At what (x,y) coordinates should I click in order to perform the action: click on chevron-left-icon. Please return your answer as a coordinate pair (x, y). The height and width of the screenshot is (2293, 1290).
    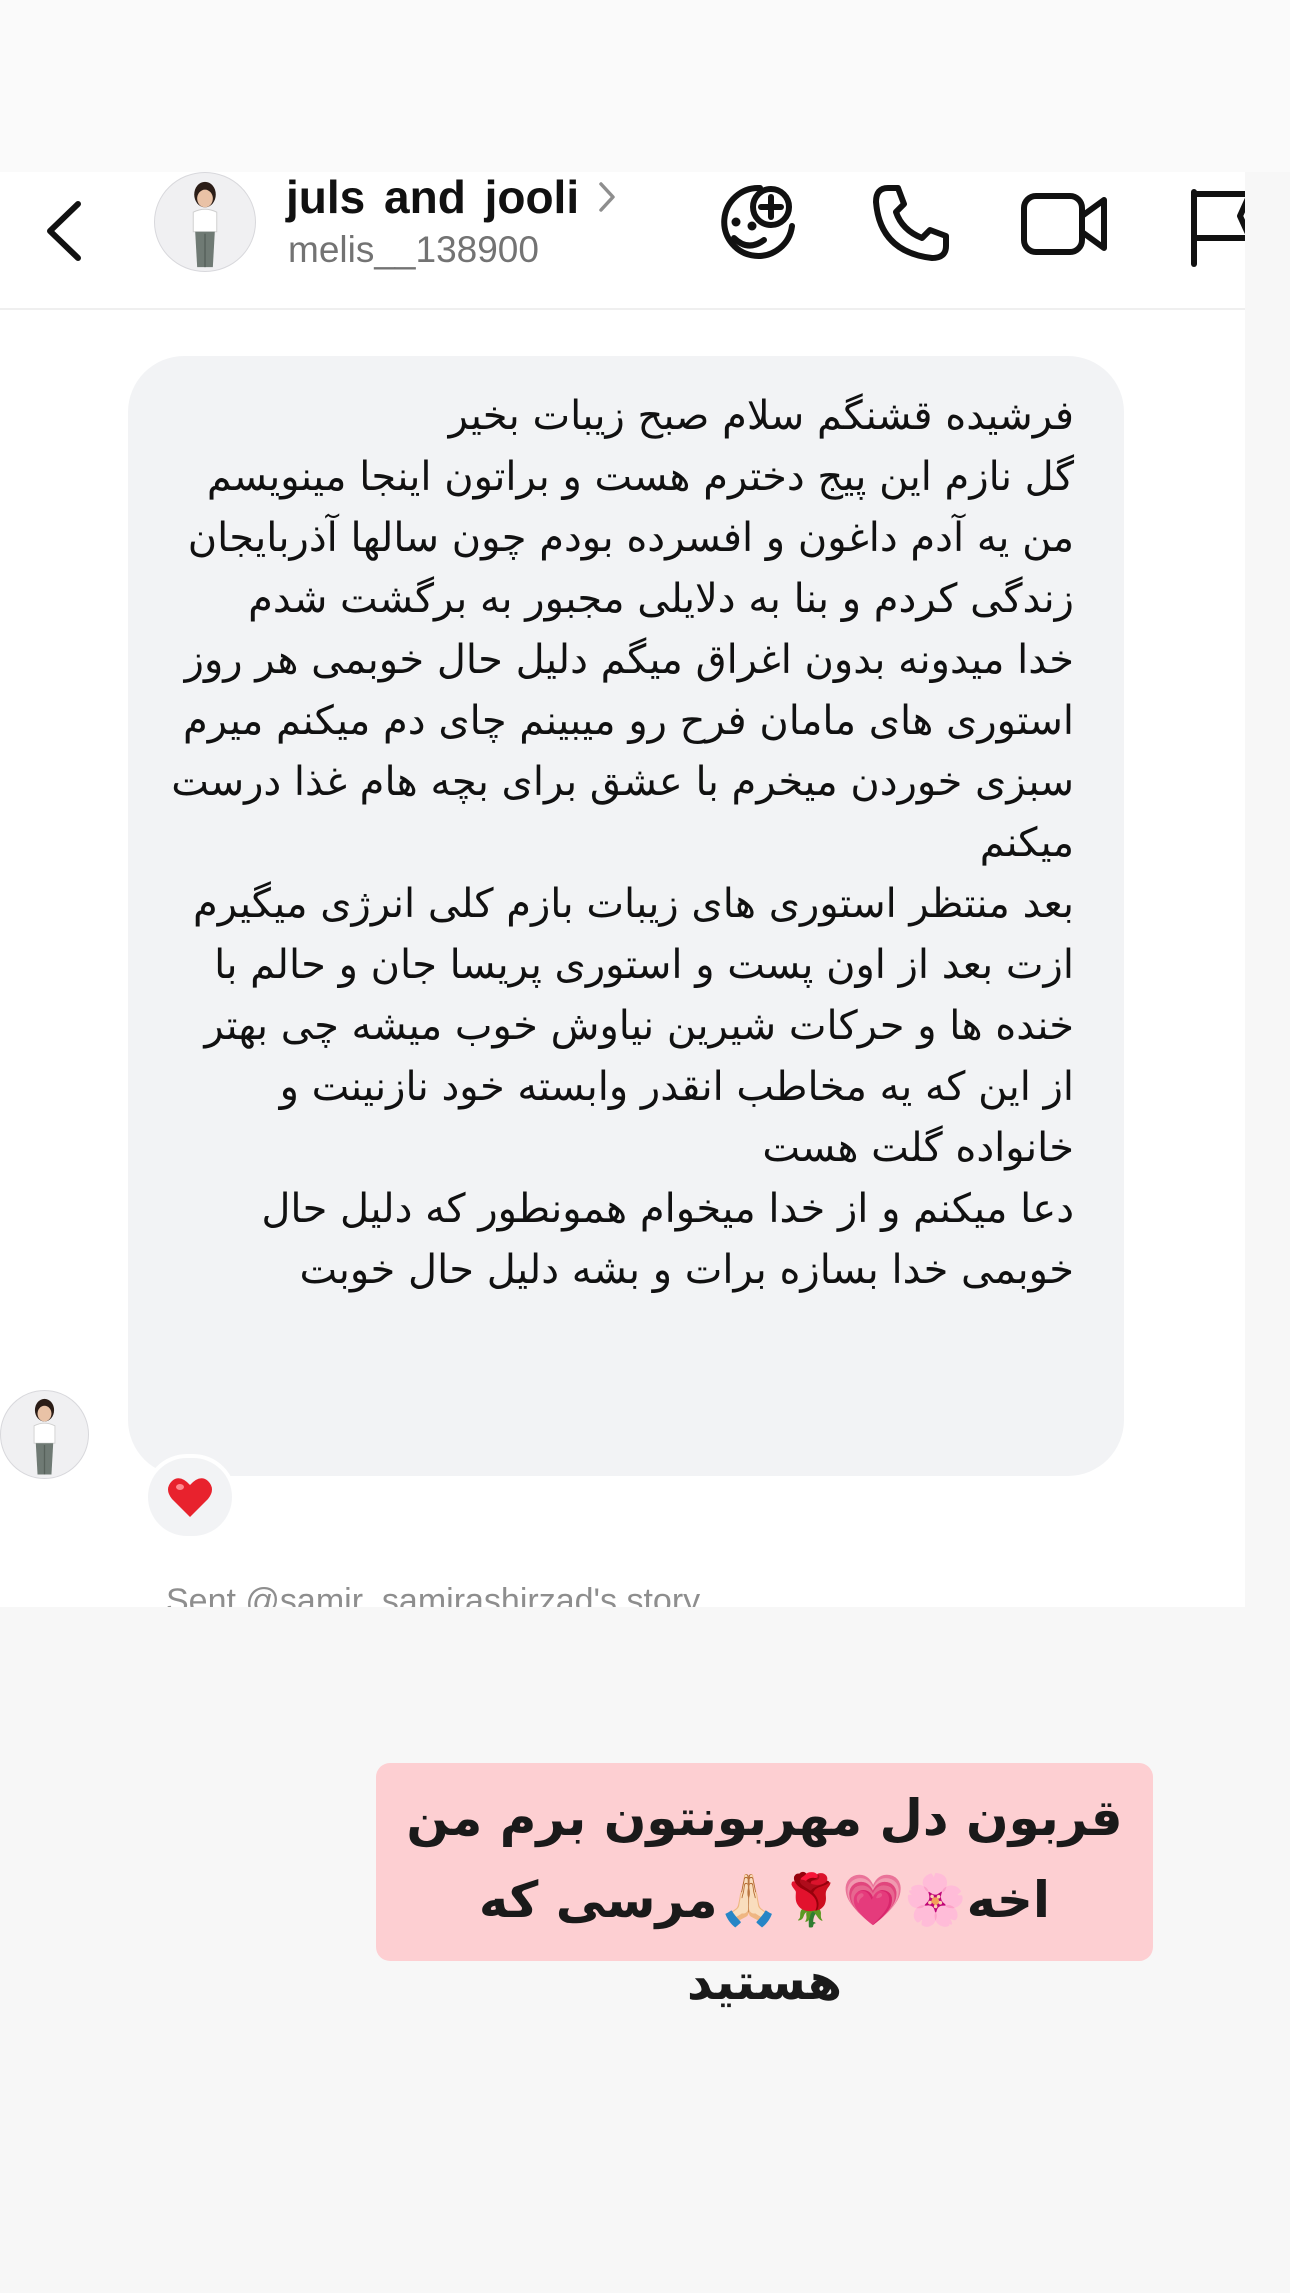
    Looking at the image, I should click on (64, 231).